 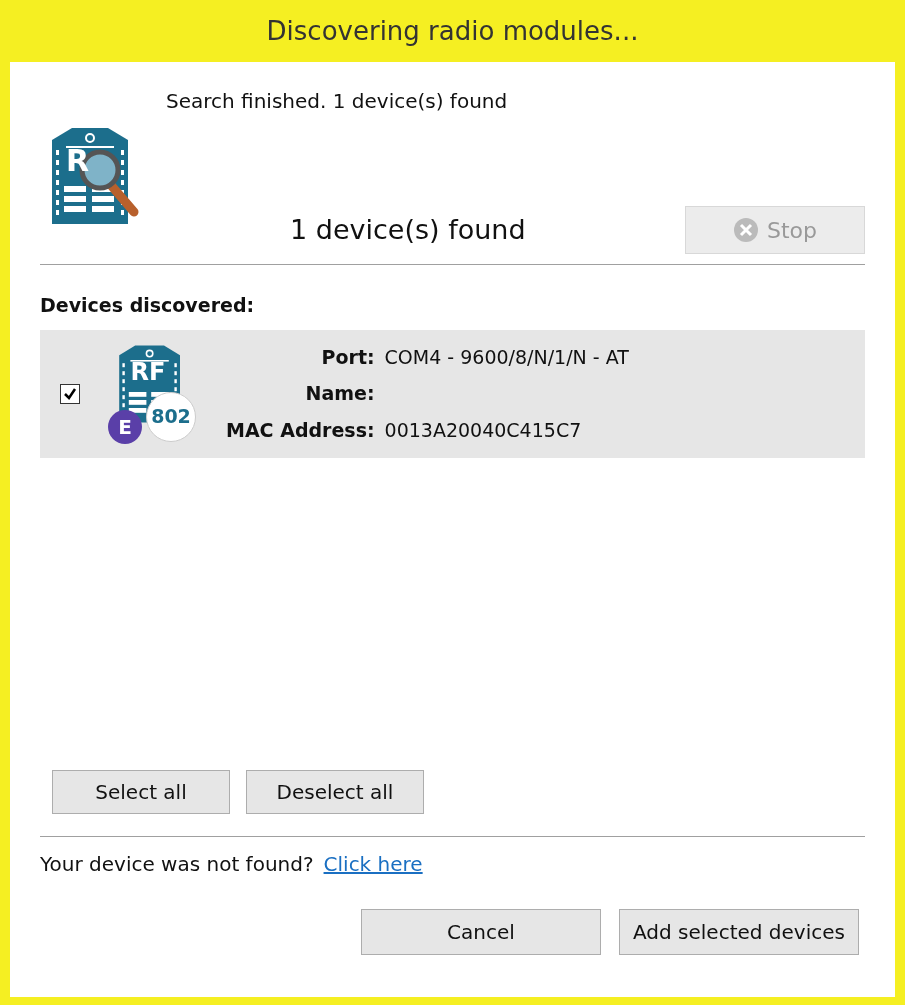 What do you see at coordinates (300, 430) in the screenshot?
I see `field-label: MAC Address:` at bounding box center [300, 430].